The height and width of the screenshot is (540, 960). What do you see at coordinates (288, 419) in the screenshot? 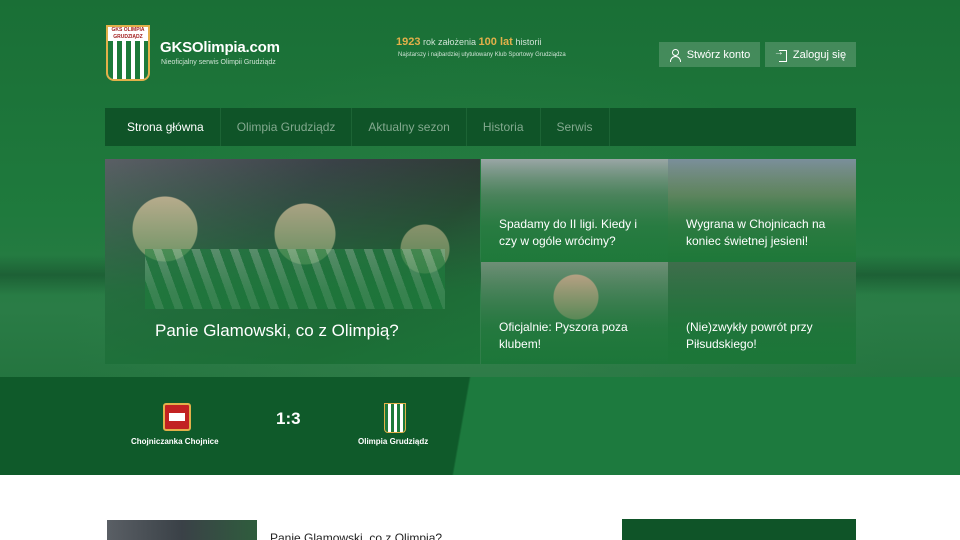
I see `match-score: 1:3` at bounding box center [288, 419].